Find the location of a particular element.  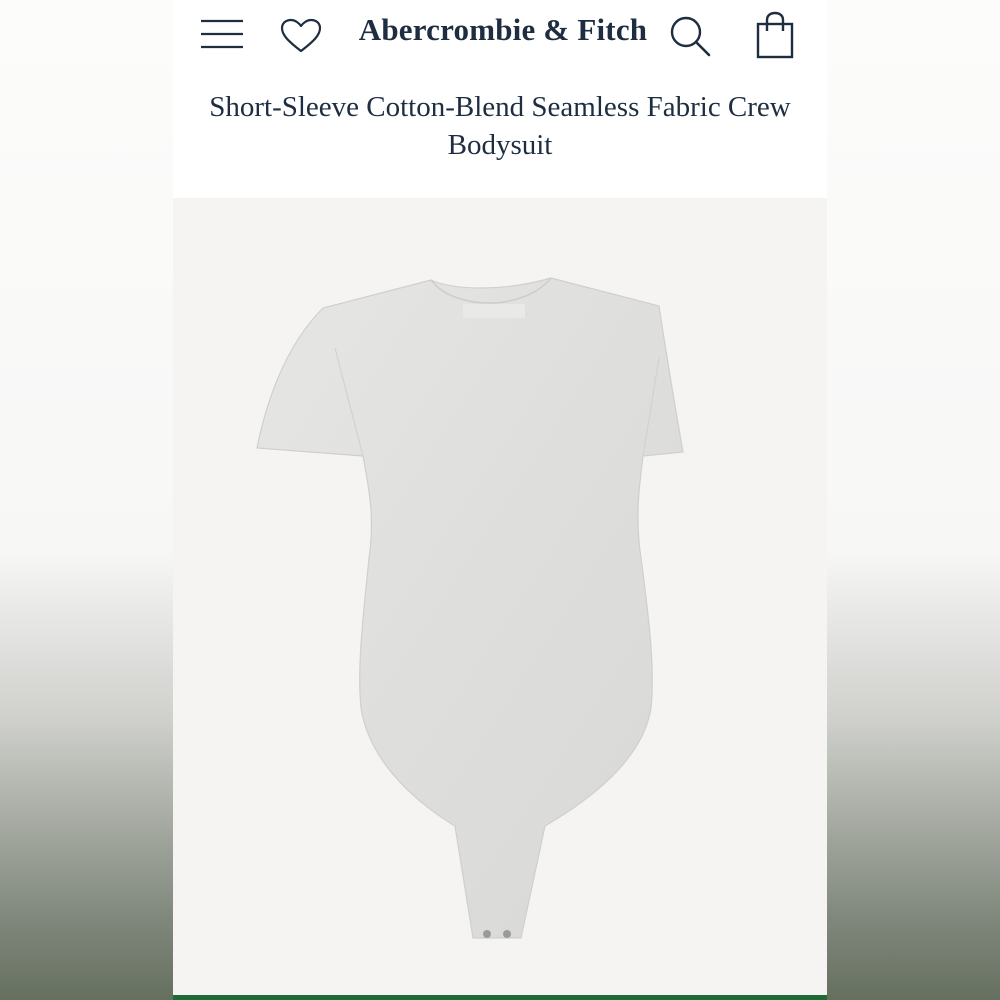

shopping-bag-button is located at coordinates (775, 35).